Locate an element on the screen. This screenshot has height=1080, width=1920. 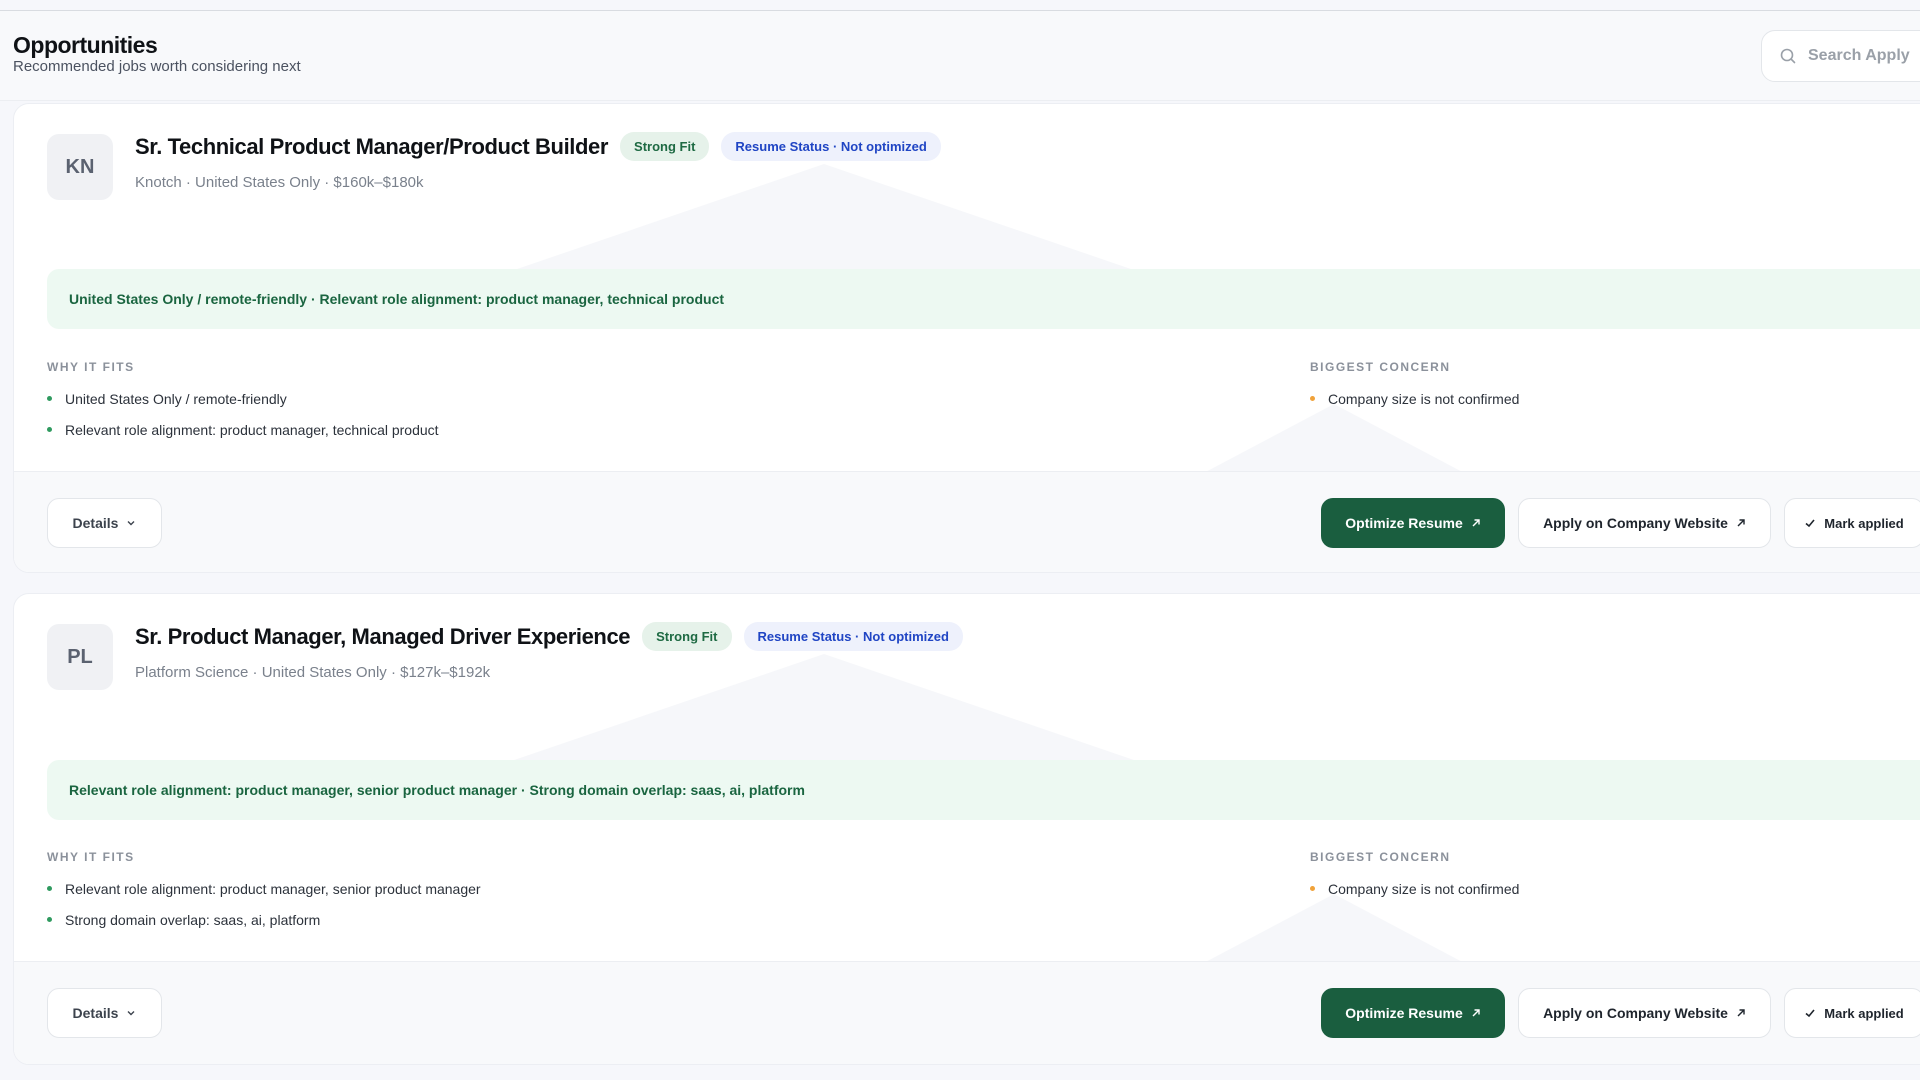
company-avatar: KN is located at coordinates (80, 167).